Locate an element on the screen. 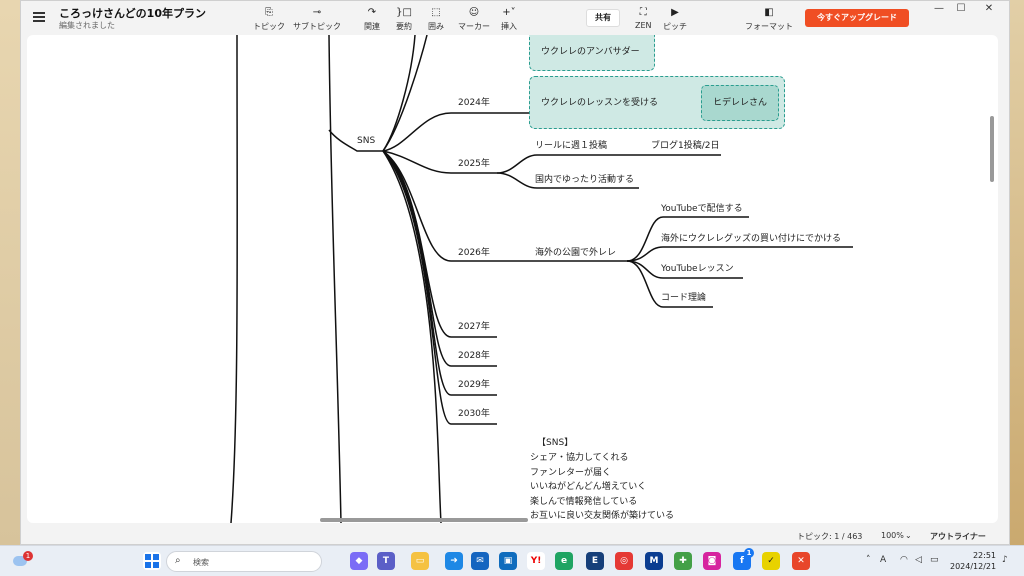 The image size is (1024, 576). topic-blog: ブログ1投稿/2日 is located at coordinates (685, 144).